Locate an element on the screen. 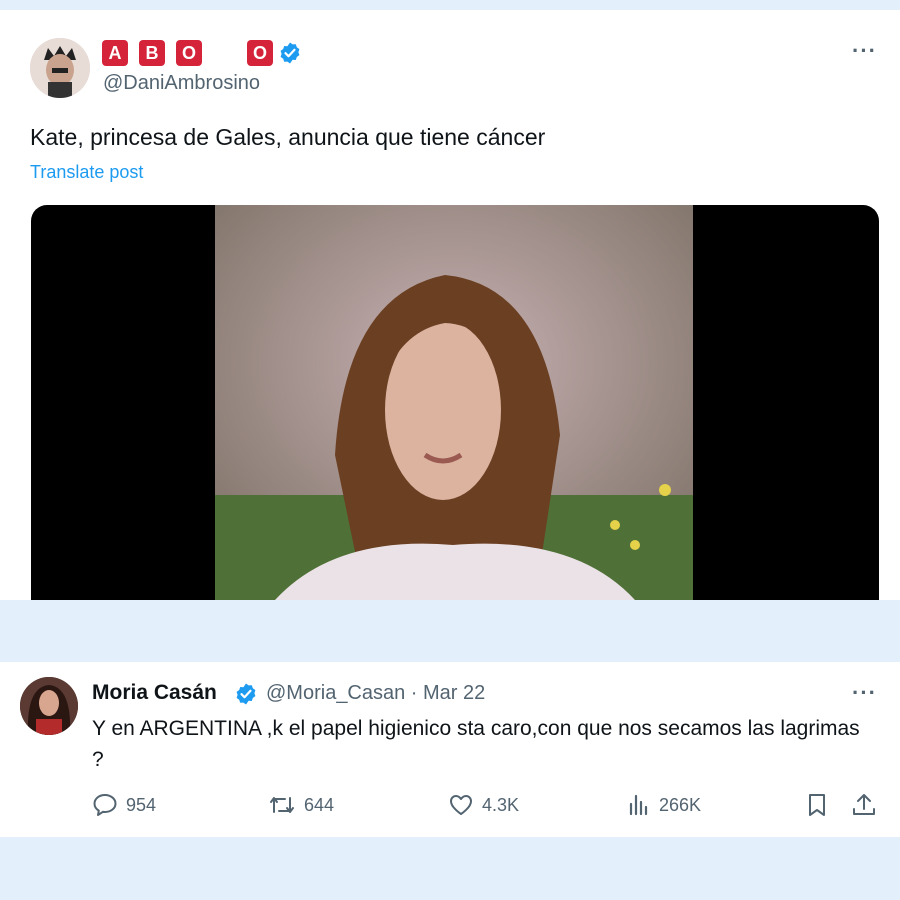 This screenshot has width=900, height=900. author-name-badges: A B O O is located at coordinates (202, 53).